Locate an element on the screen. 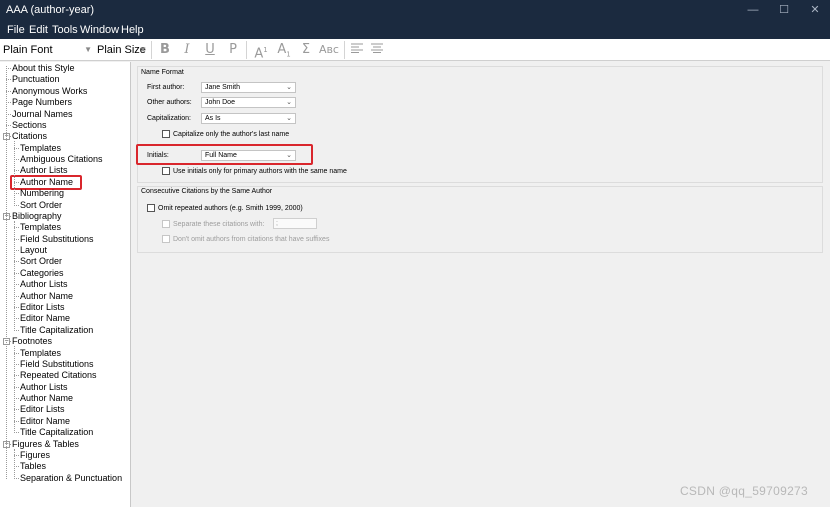  tree-item-categories: Categories is located at coordinates (39, 273).